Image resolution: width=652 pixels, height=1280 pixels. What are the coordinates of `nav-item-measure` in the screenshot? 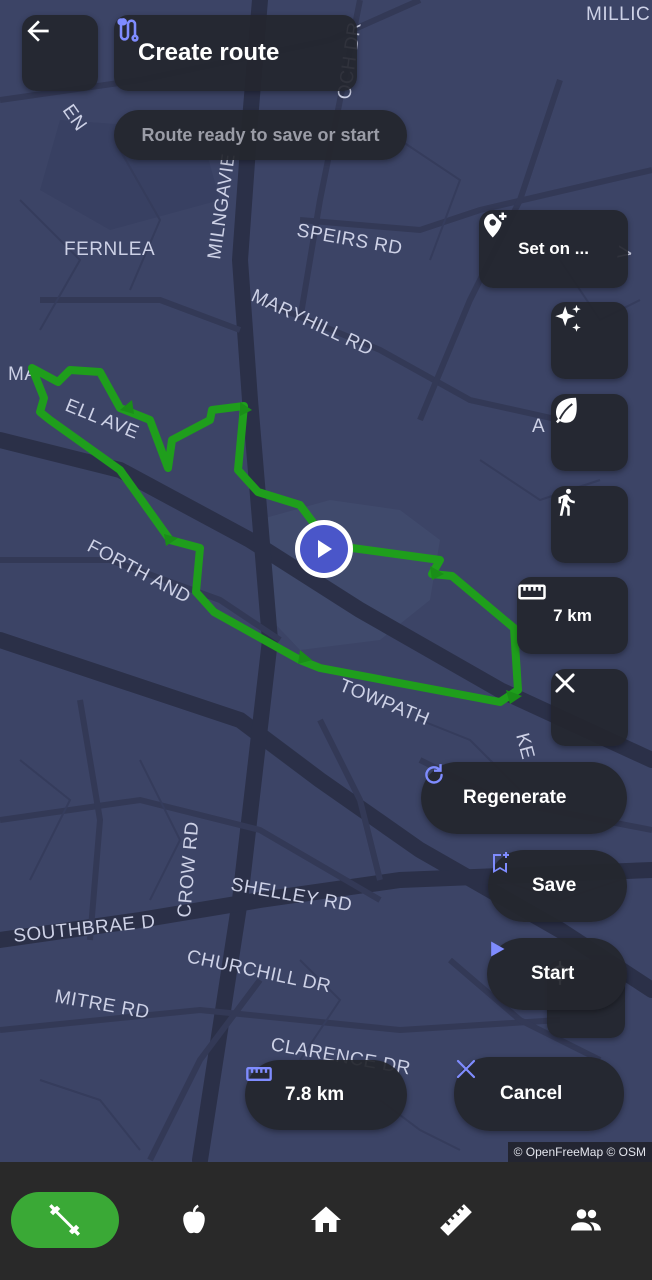 It's located at (456, 1220).